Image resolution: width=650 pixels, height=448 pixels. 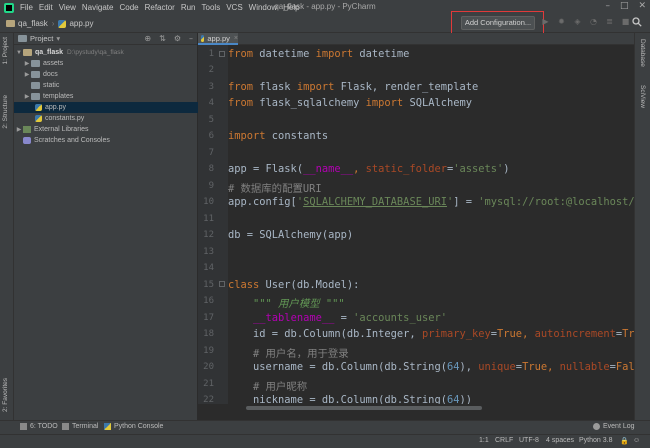 I want to click on tab-favorites-tool: 2: Favorites, so click(x=5, y=395).